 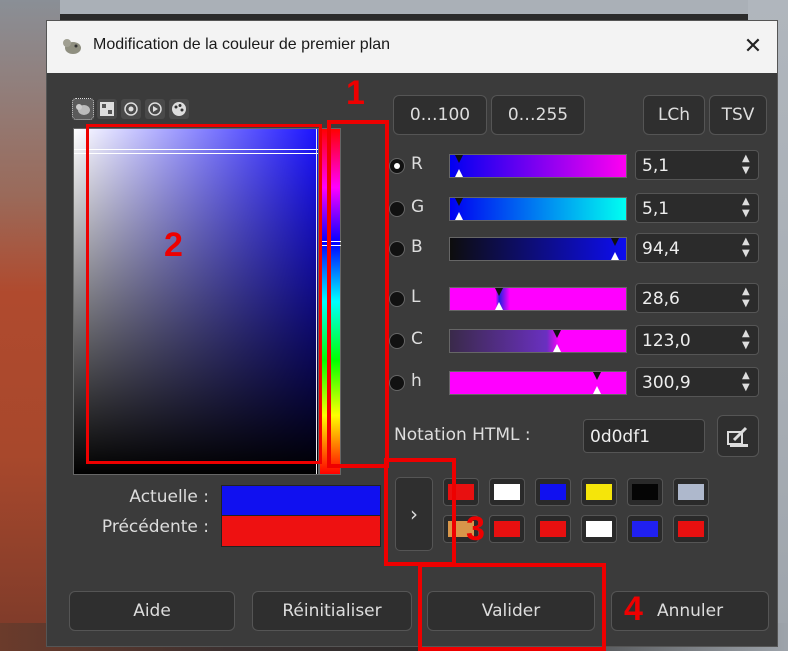 What do you see at coordinates (538, 209) in the screenshot?
I see `slider-g` at bounding box center [538, 209].